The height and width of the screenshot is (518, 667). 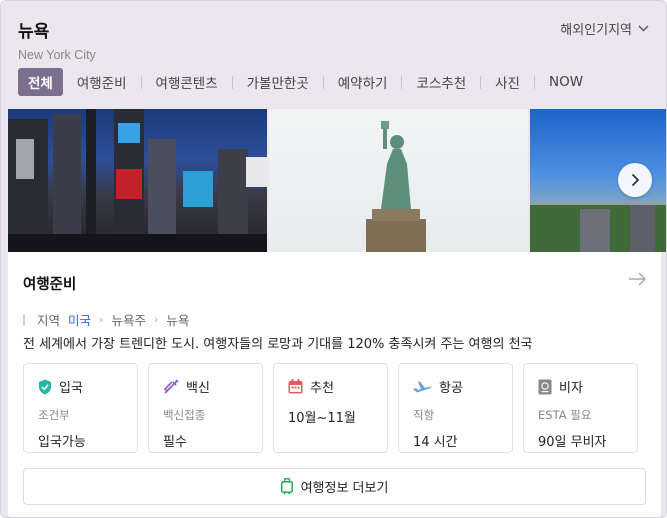 I want to click on chevron-right-icon, so click(x=635, y=180).